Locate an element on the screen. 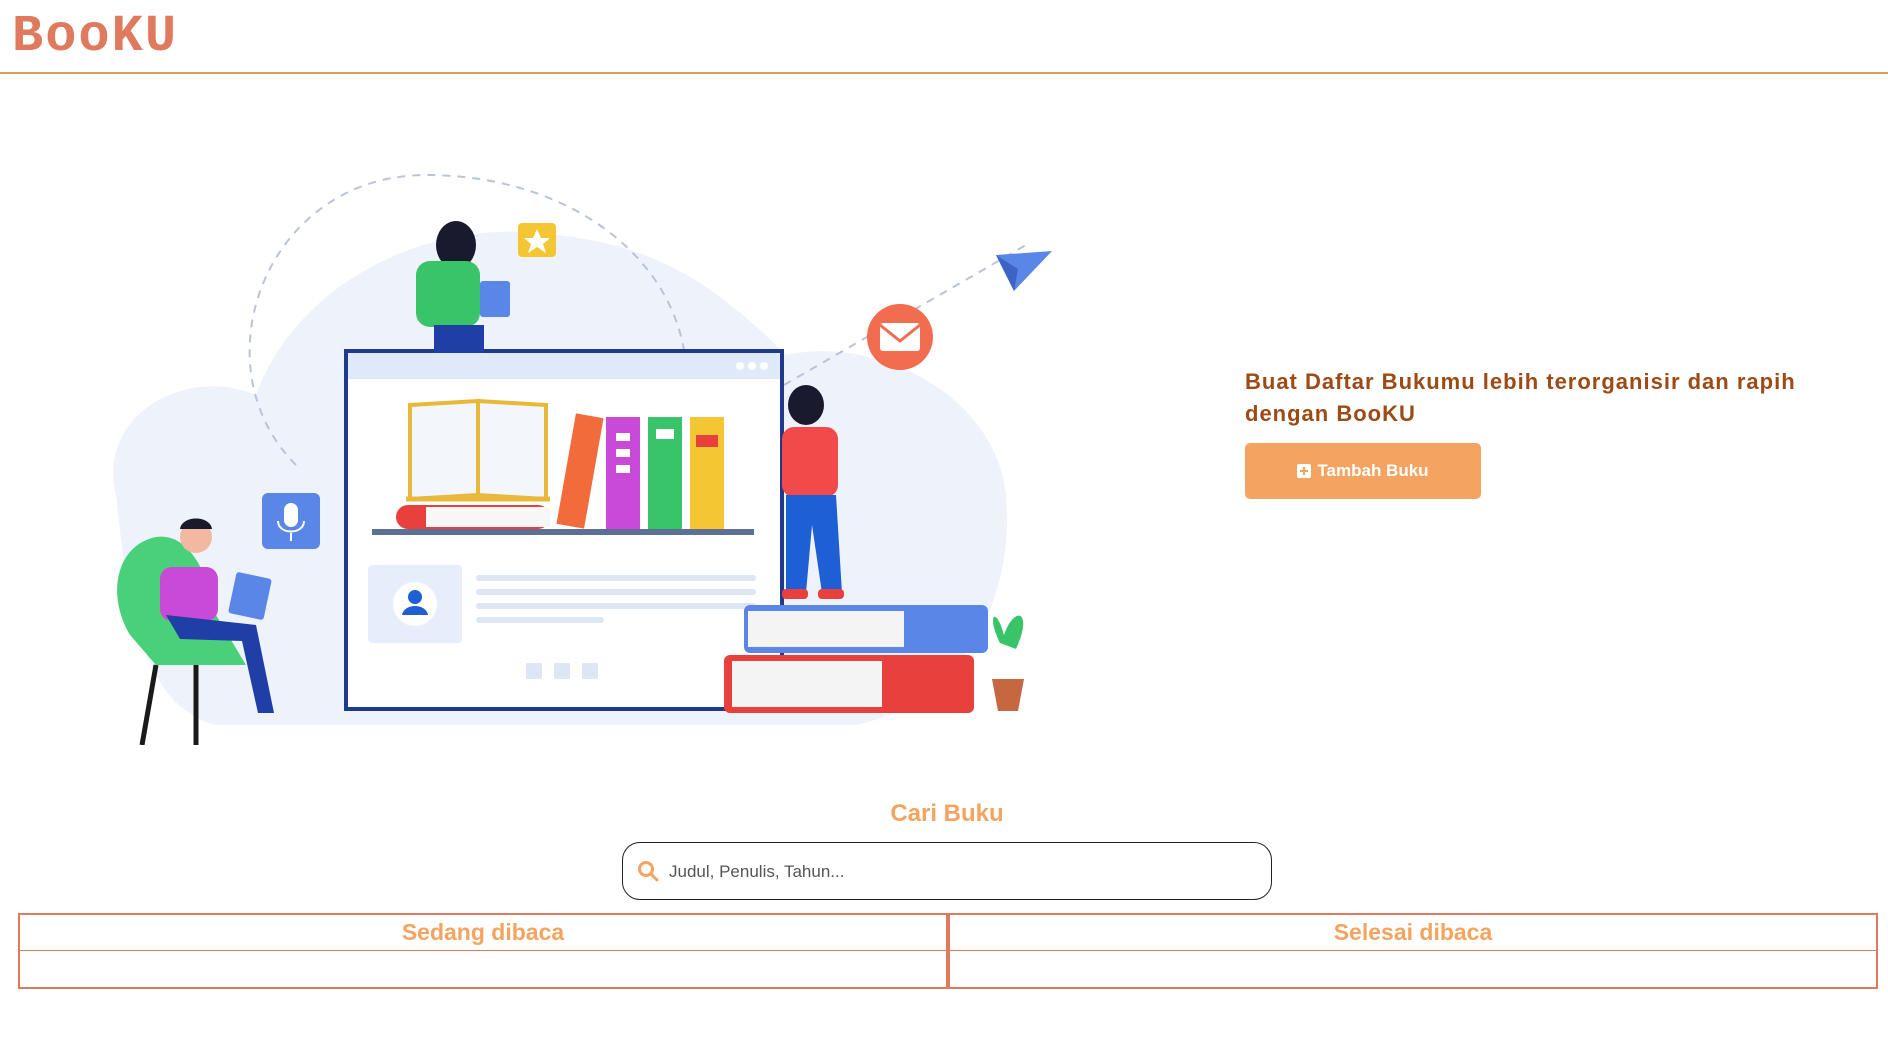 The height and width of the screenshot is (1058, 1888). search-icon is located at coordinates (648, 871).